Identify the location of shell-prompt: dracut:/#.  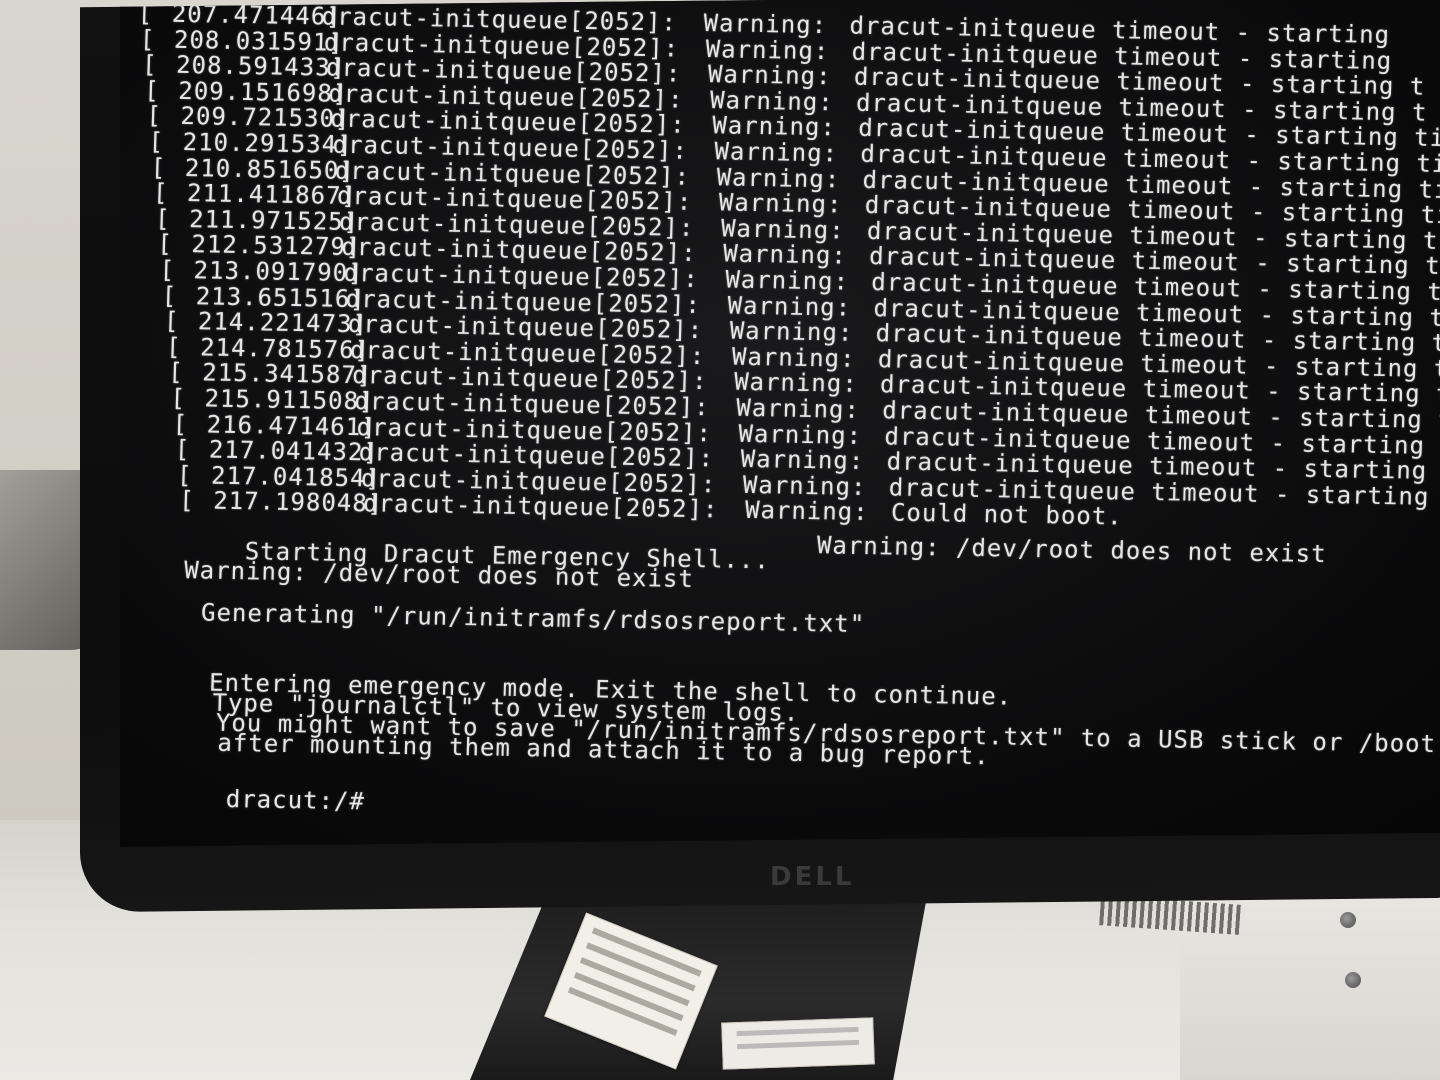
(296, 800).